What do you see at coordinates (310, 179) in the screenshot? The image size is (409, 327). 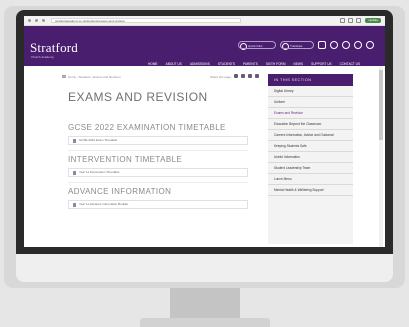 I see `sidebar-item-lunch-menu: Lunch Menu` at bounding box center [310, 179].